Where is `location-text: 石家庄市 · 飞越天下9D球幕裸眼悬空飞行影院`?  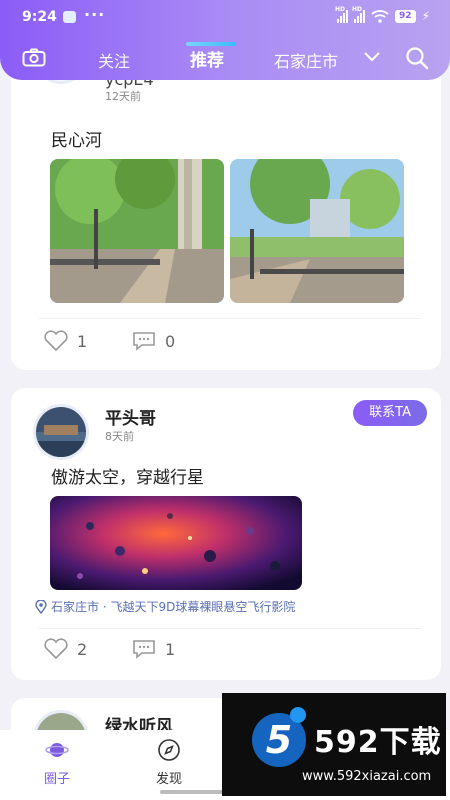
location-text: 石家庄市 · 飞越天下9D球幕裸眼悬空飞行影院 is located at coordinates (173, 607).